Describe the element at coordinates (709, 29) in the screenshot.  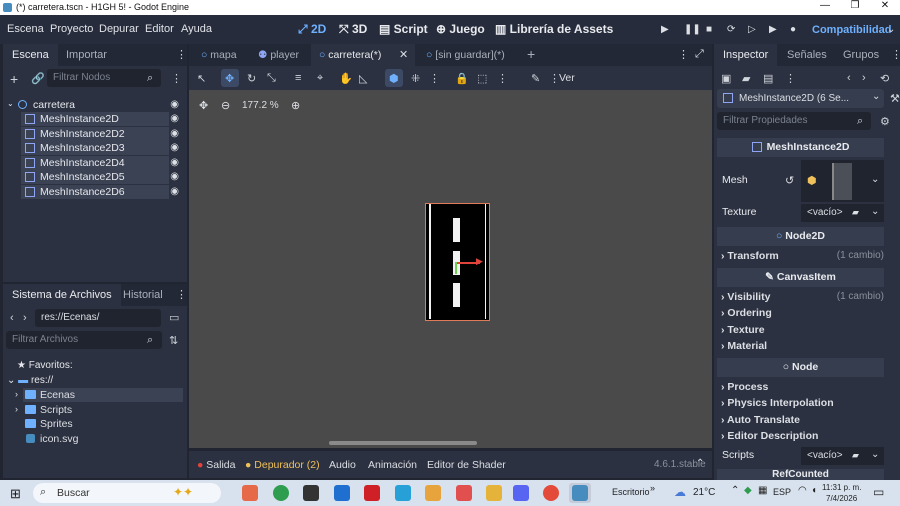
I see `stop-button: ■` at that location.